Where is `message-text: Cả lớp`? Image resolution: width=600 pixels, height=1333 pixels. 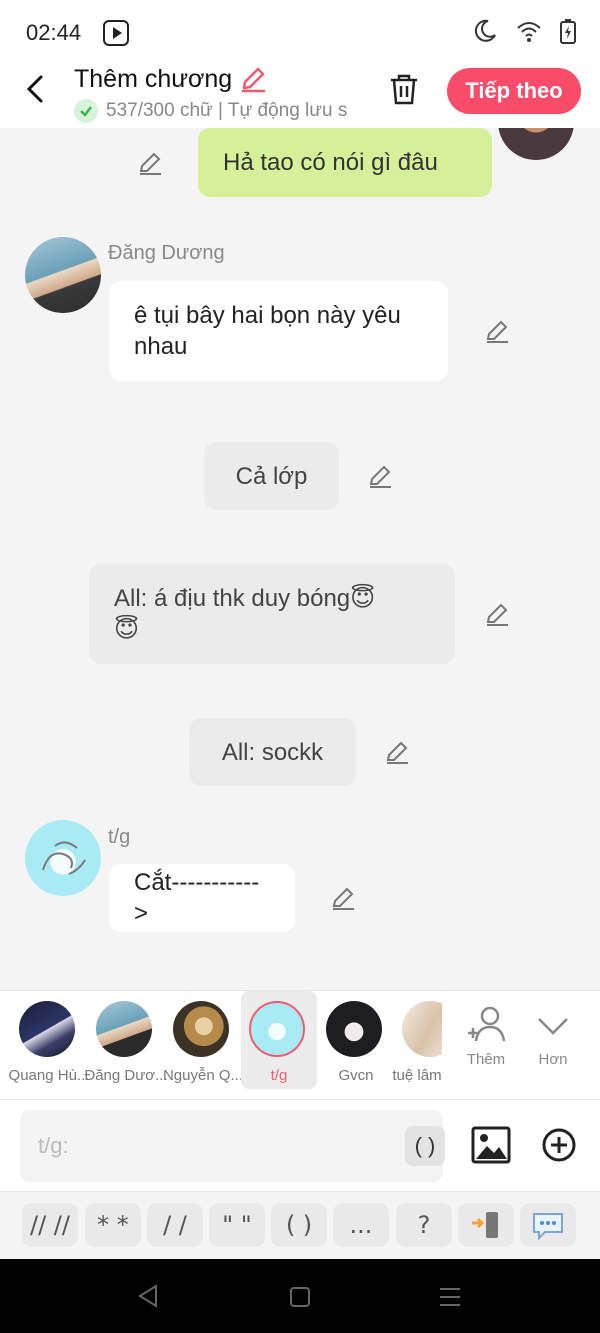 message-text: Cả lớp is located at coordinates (271, 476).